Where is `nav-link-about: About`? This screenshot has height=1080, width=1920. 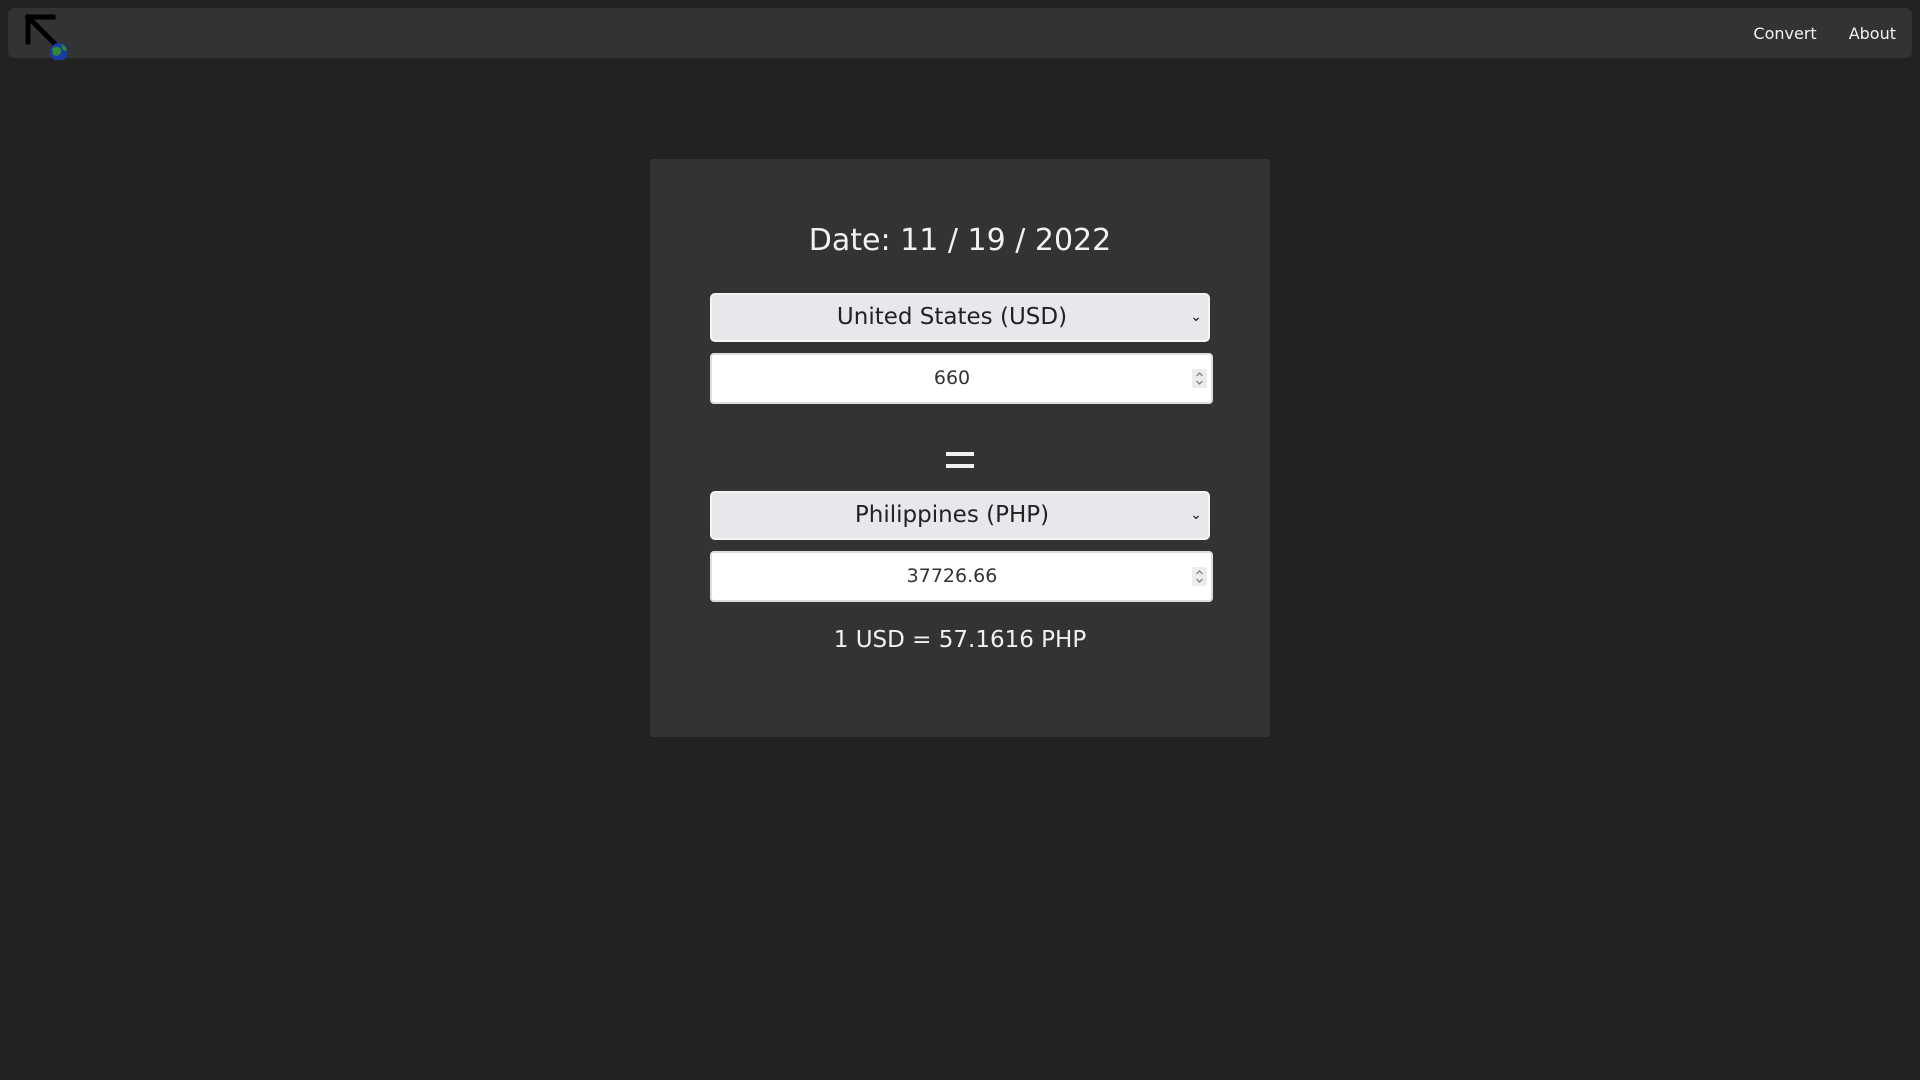 nav-link-about: About is located at coordinates (1872, 33).